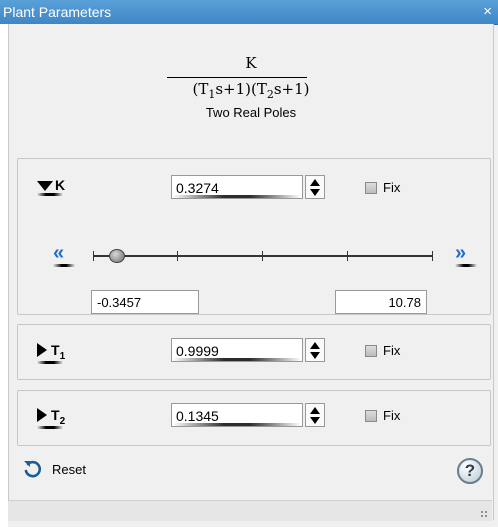 The width and height of the screenshot is (498, 527). I want to click on t2-fix-checkbox: Fix, so click(382, 415).